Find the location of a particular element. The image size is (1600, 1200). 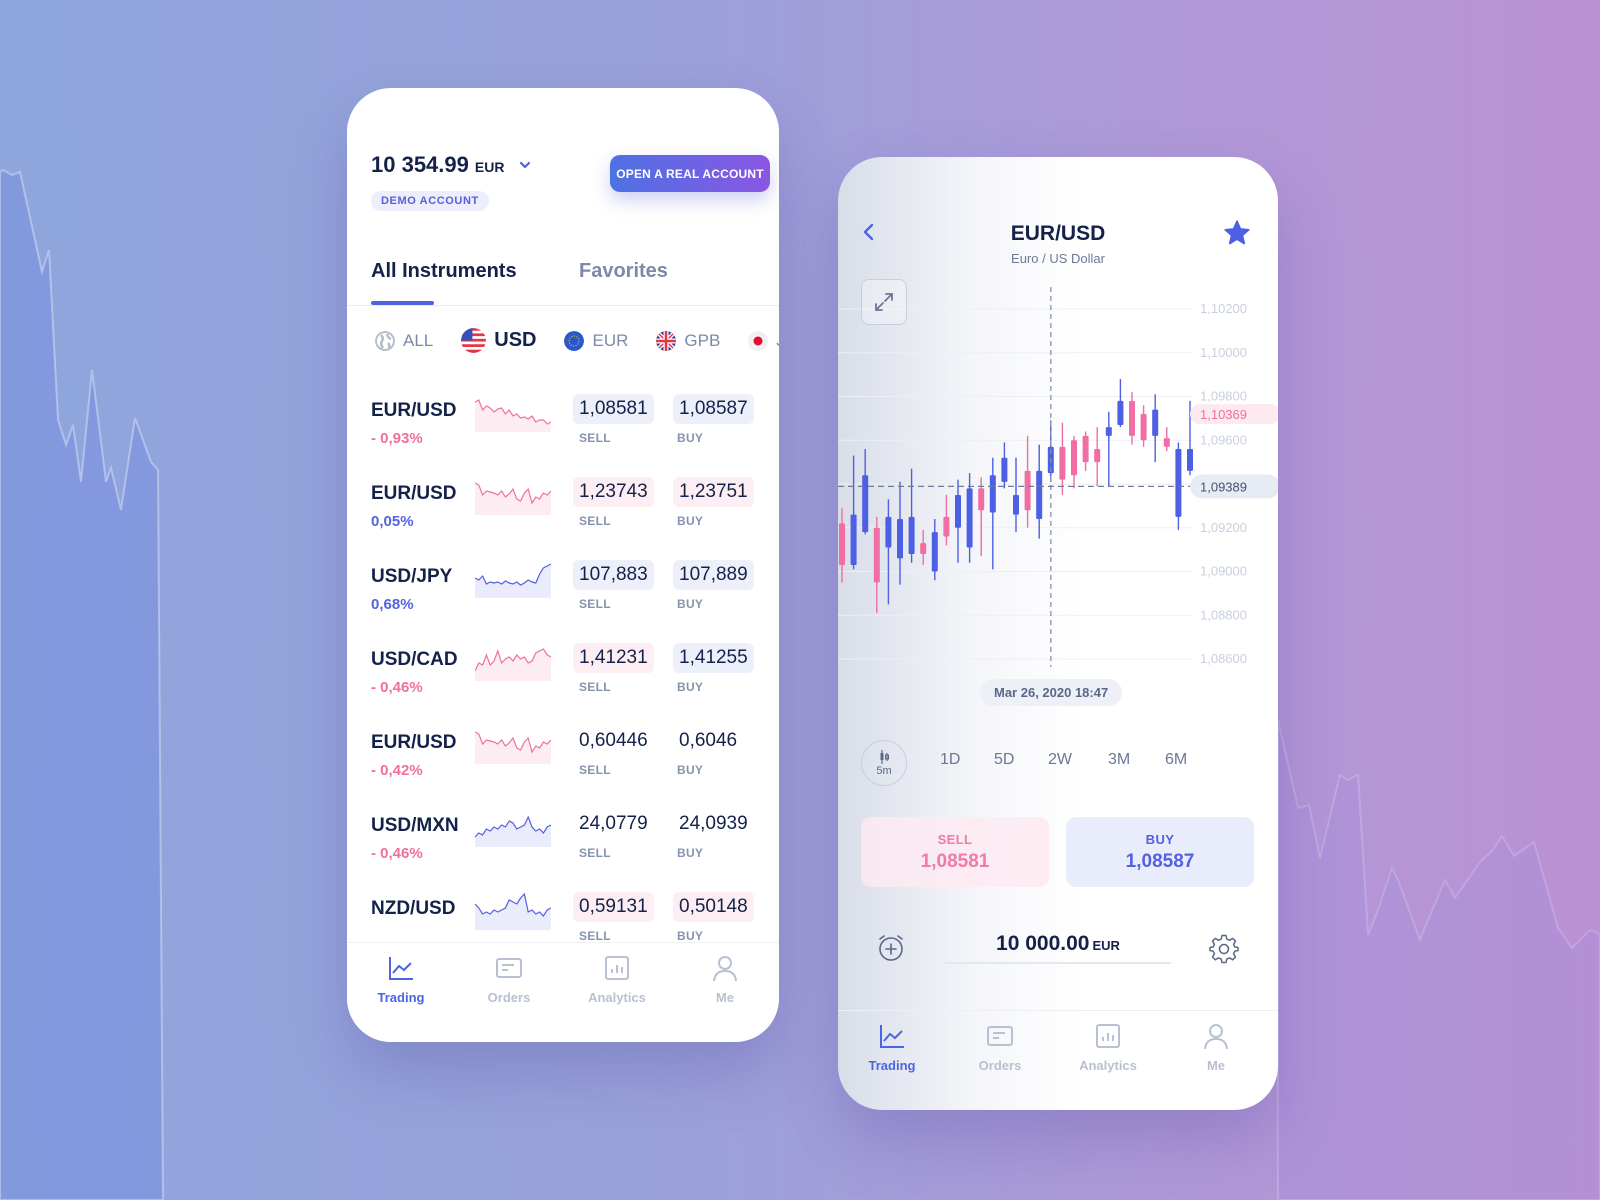

crosshair-date-label: Mar 26, 2020 18:47 is located at coordinates (1051, 692).